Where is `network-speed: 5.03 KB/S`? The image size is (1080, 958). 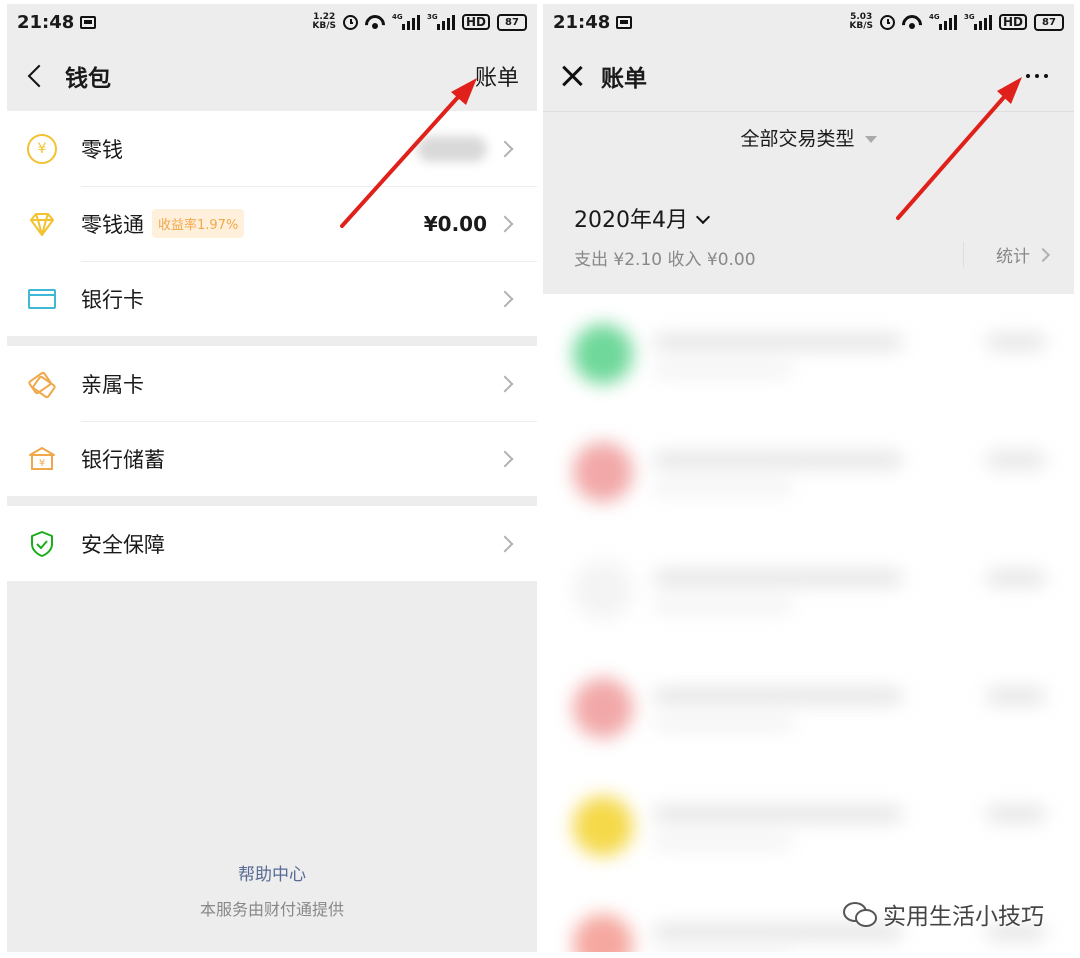
network-speed: 5.03 KB/S is located at coordinates (861, 22).